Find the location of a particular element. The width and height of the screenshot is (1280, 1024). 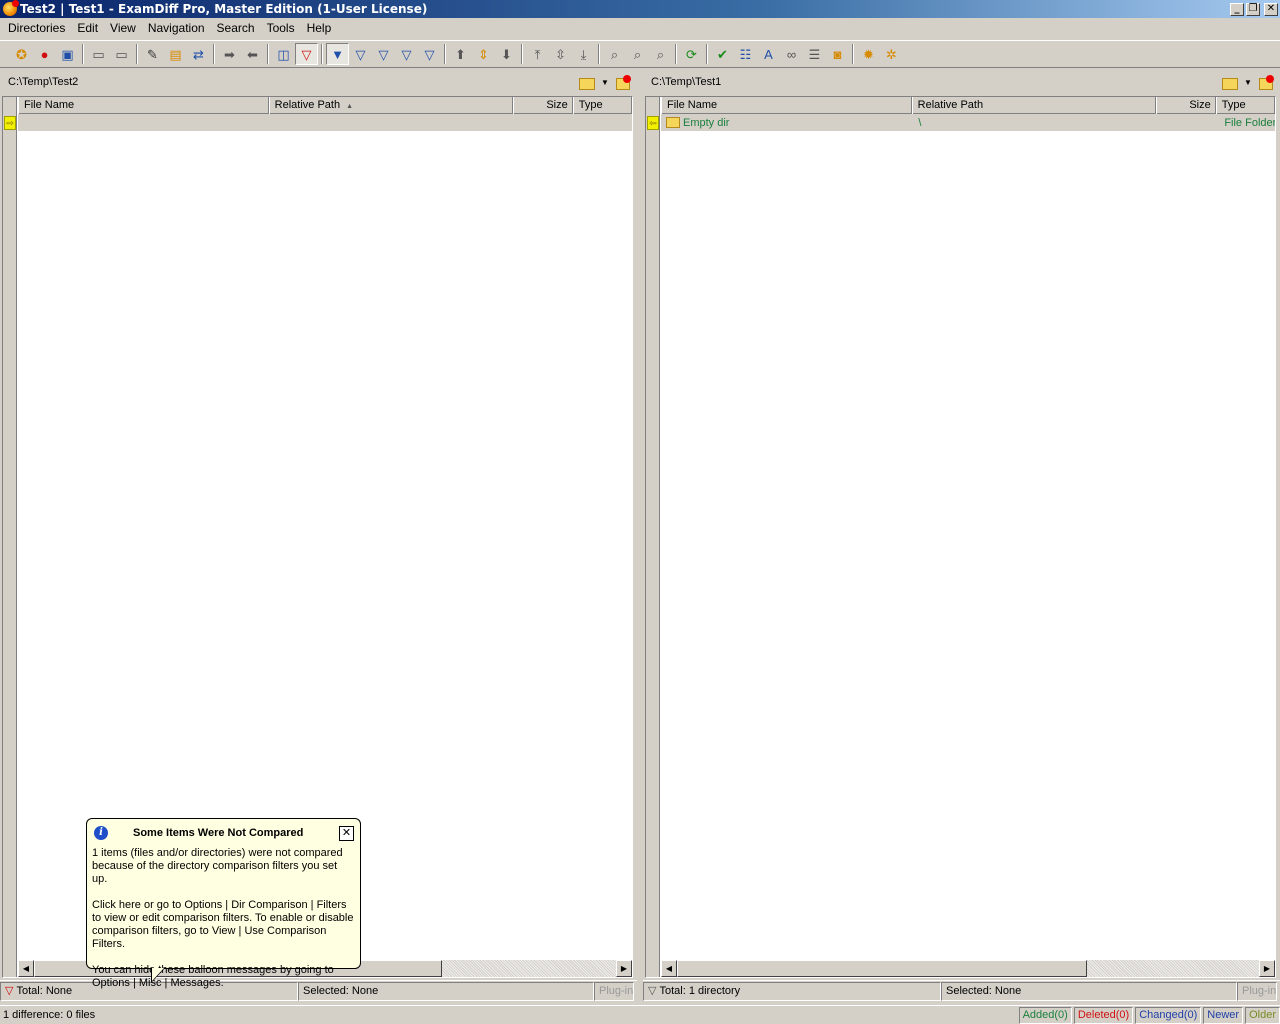

menu-help: Help is located at coordinates (319, 28).